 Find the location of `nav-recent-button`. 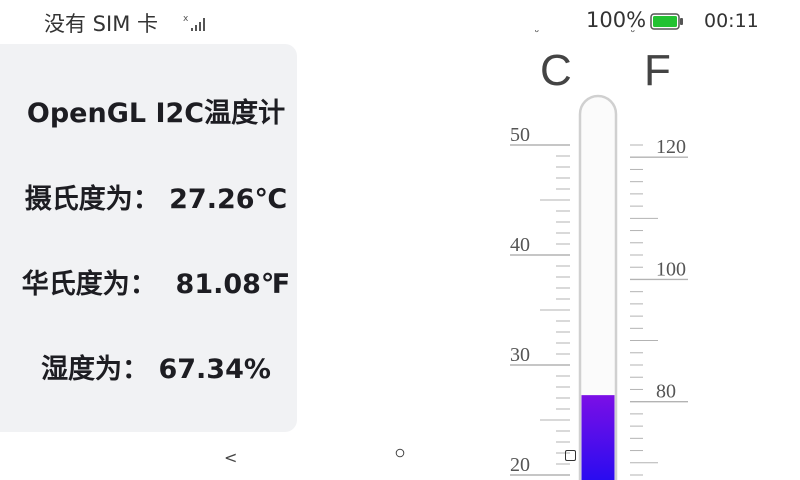

nav-recent-button is located at coordinates (570, 455).